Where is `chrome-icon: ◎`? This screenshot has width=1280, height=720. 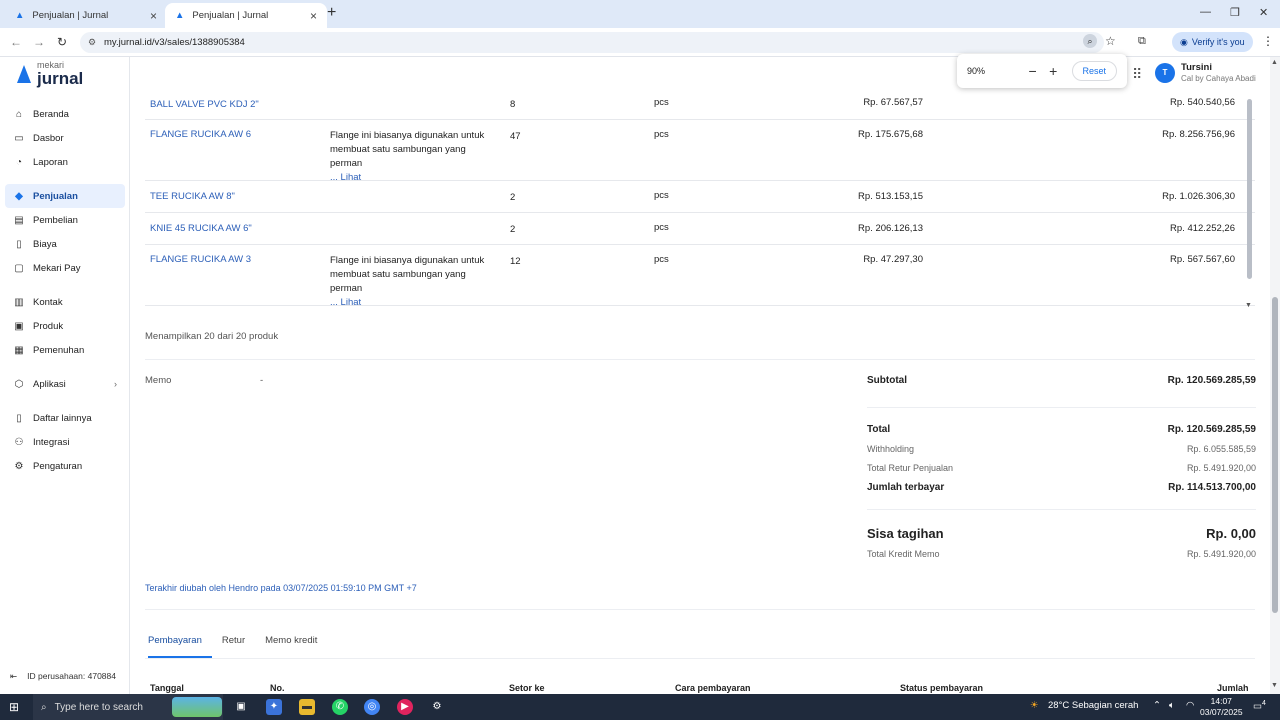
chrome-icon: ◎ is located at coordinates (372, 707).